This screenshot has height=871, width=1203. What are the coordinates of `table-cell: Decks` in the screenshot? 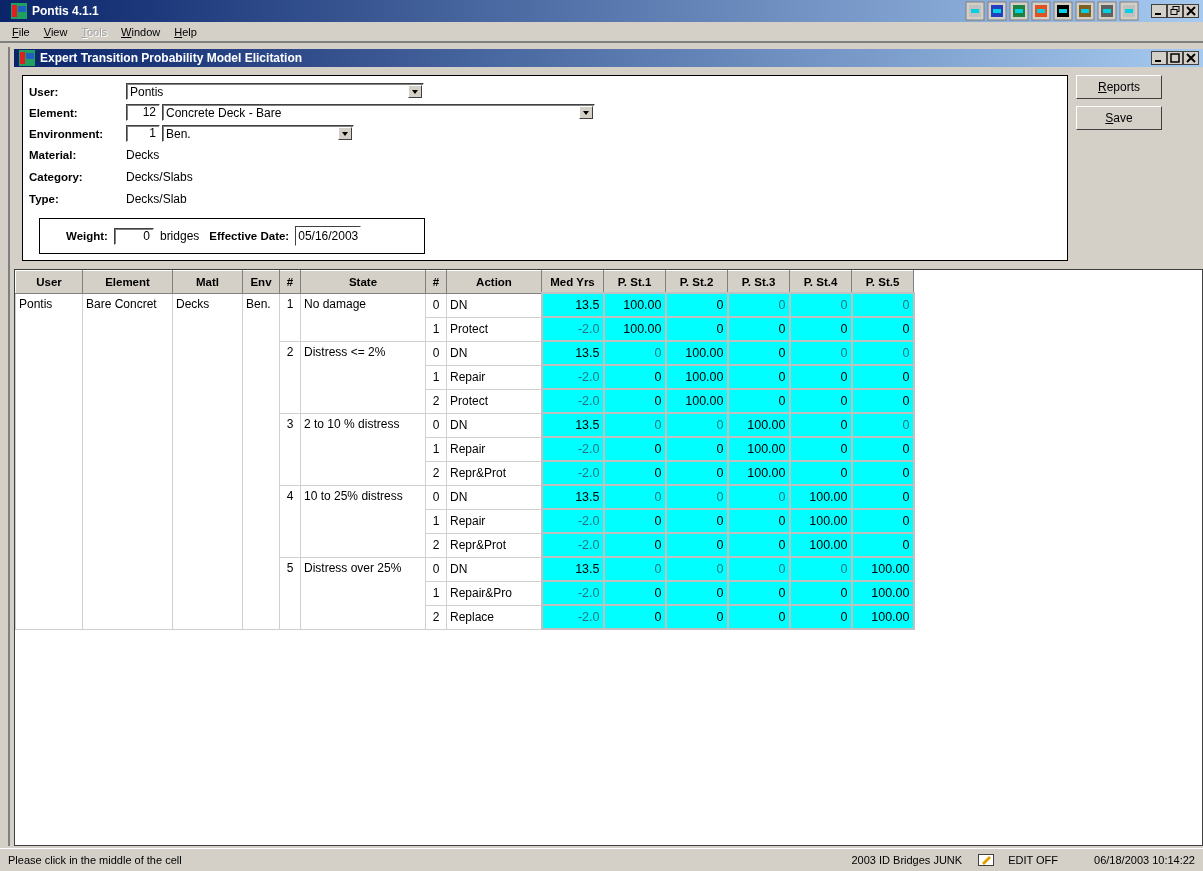 It's located at (207, 461).